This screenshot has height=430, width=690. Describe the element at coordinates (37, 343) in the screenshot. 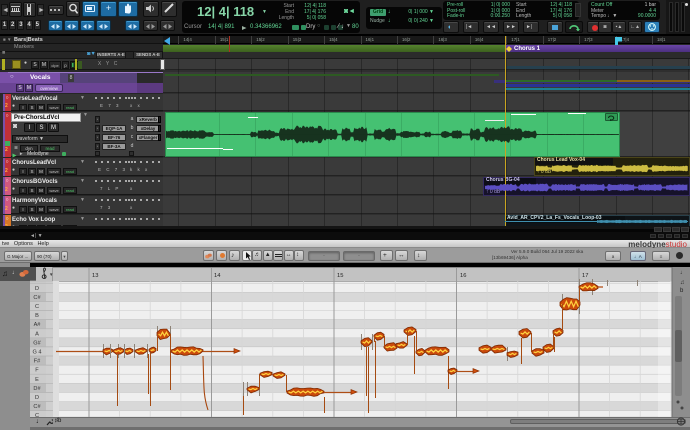

I see `svg-text: G#` at that location.